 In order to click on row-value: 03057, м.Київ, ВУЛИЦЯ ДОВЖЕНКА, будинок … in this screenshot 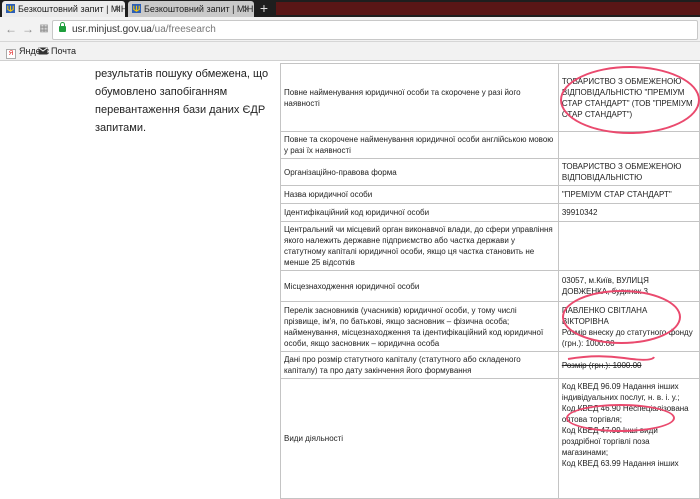, I will do `click(628, 286)`.